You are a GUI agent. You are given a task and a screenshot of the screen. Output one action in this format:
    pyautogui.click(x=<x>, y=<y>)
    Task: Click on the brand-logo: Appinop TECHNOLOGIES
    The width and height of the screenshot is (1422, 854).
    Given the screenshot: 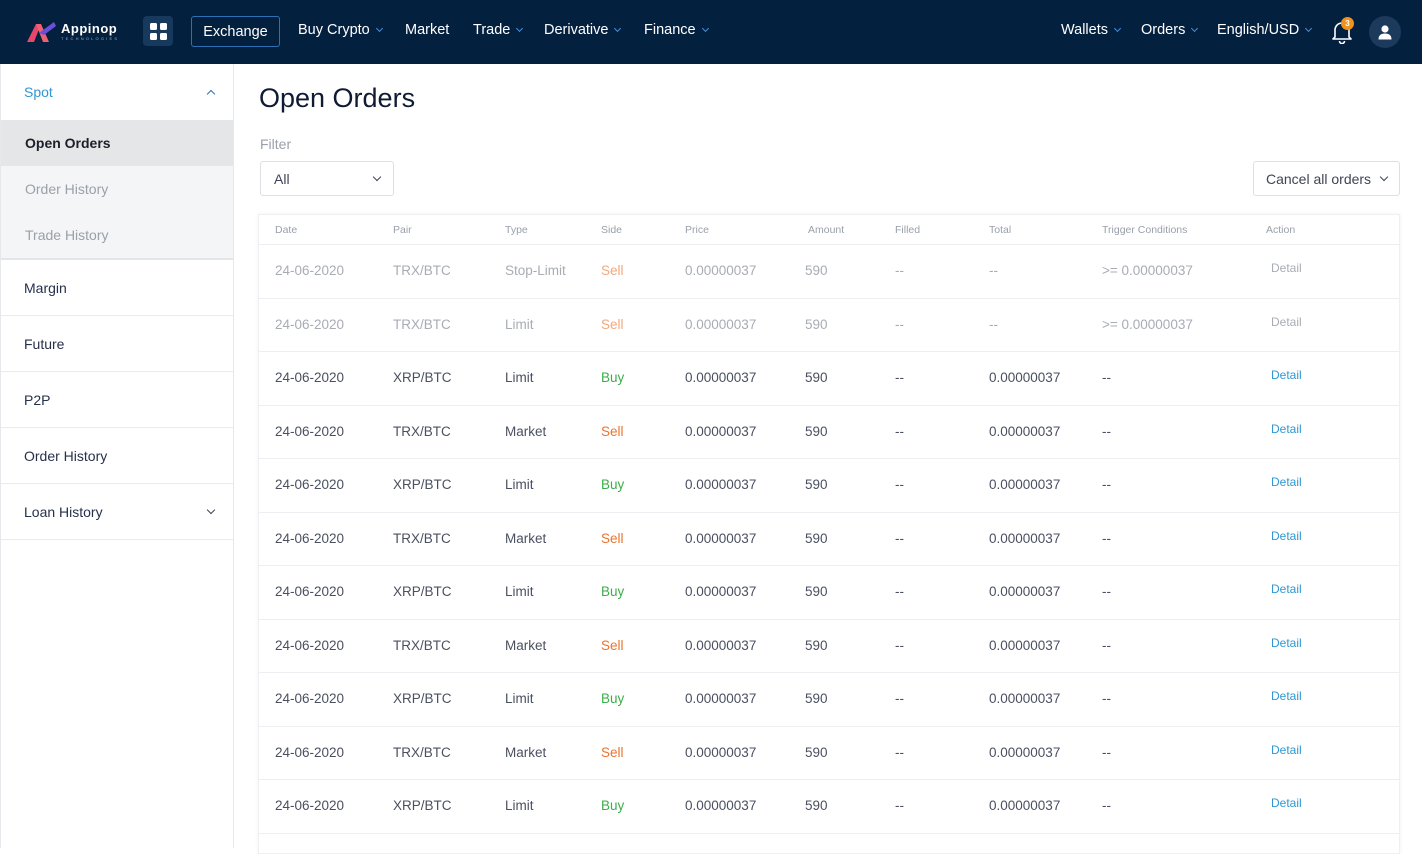 What is the action you would take?
    pyautogui.click(x=73, y=31)
    